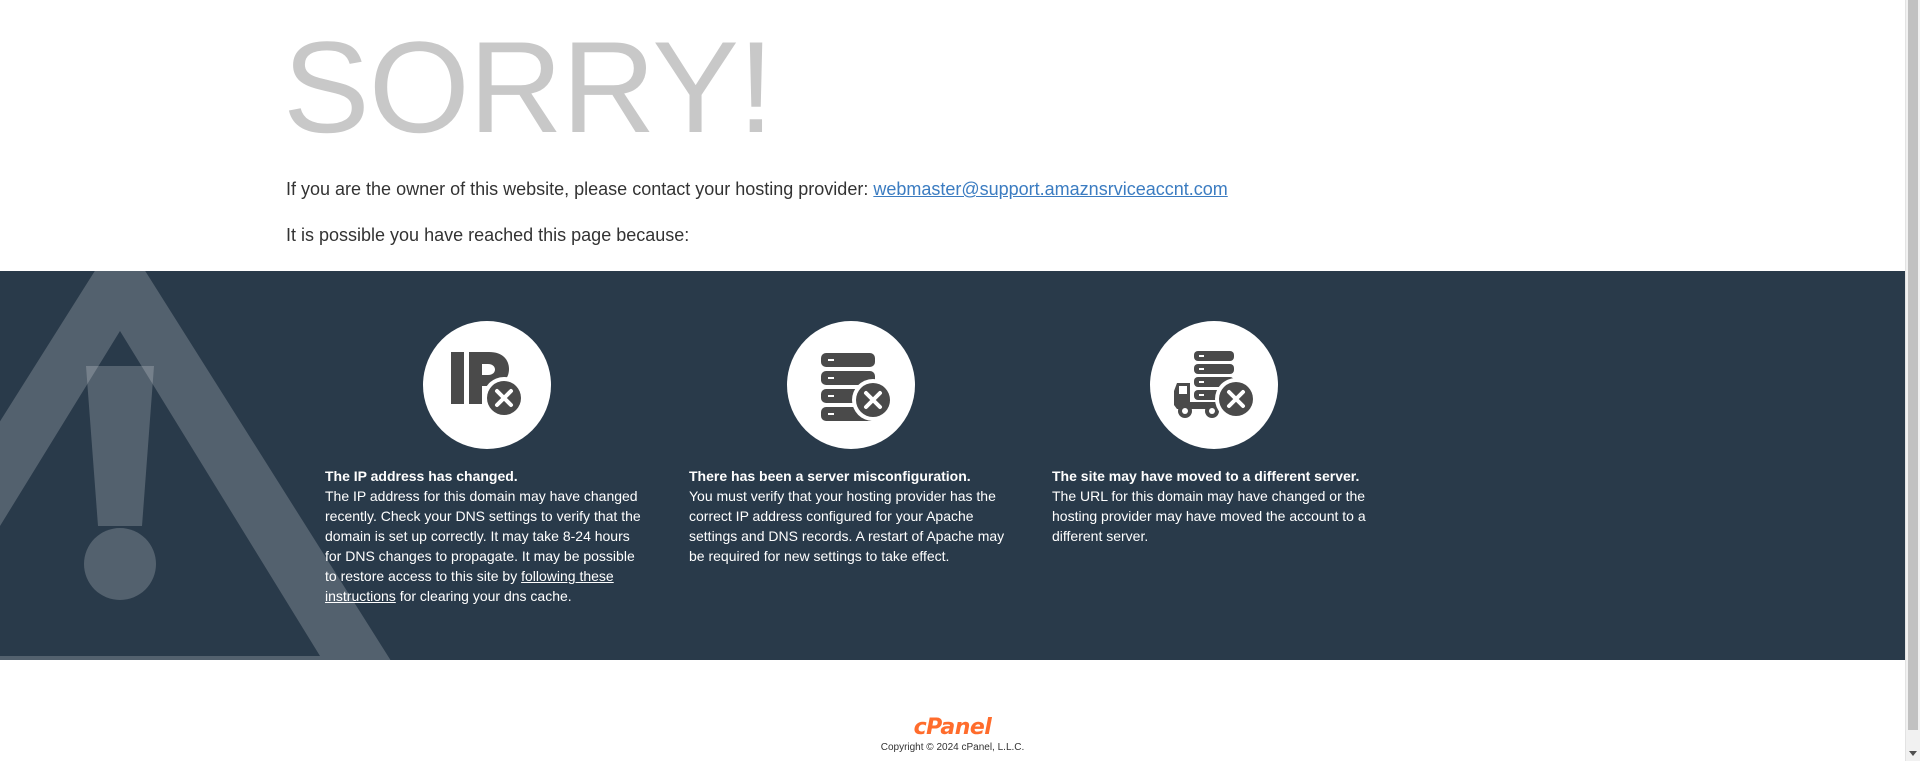 This screenshot has height=761, width=1920. I want to click on page-title: SORRY!, so click(528, 87).